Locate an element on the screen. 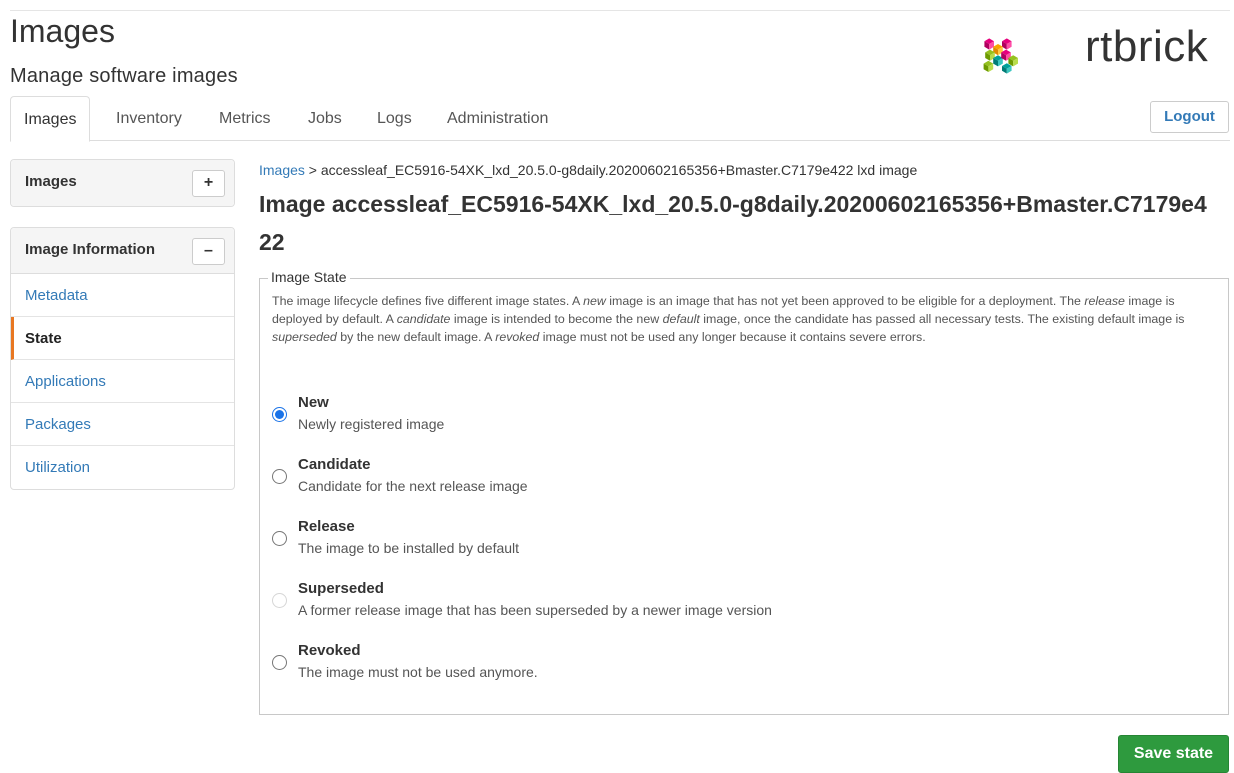 The image size is (1234, 773). images-panel: Images + is located at coordinates (122, 183).